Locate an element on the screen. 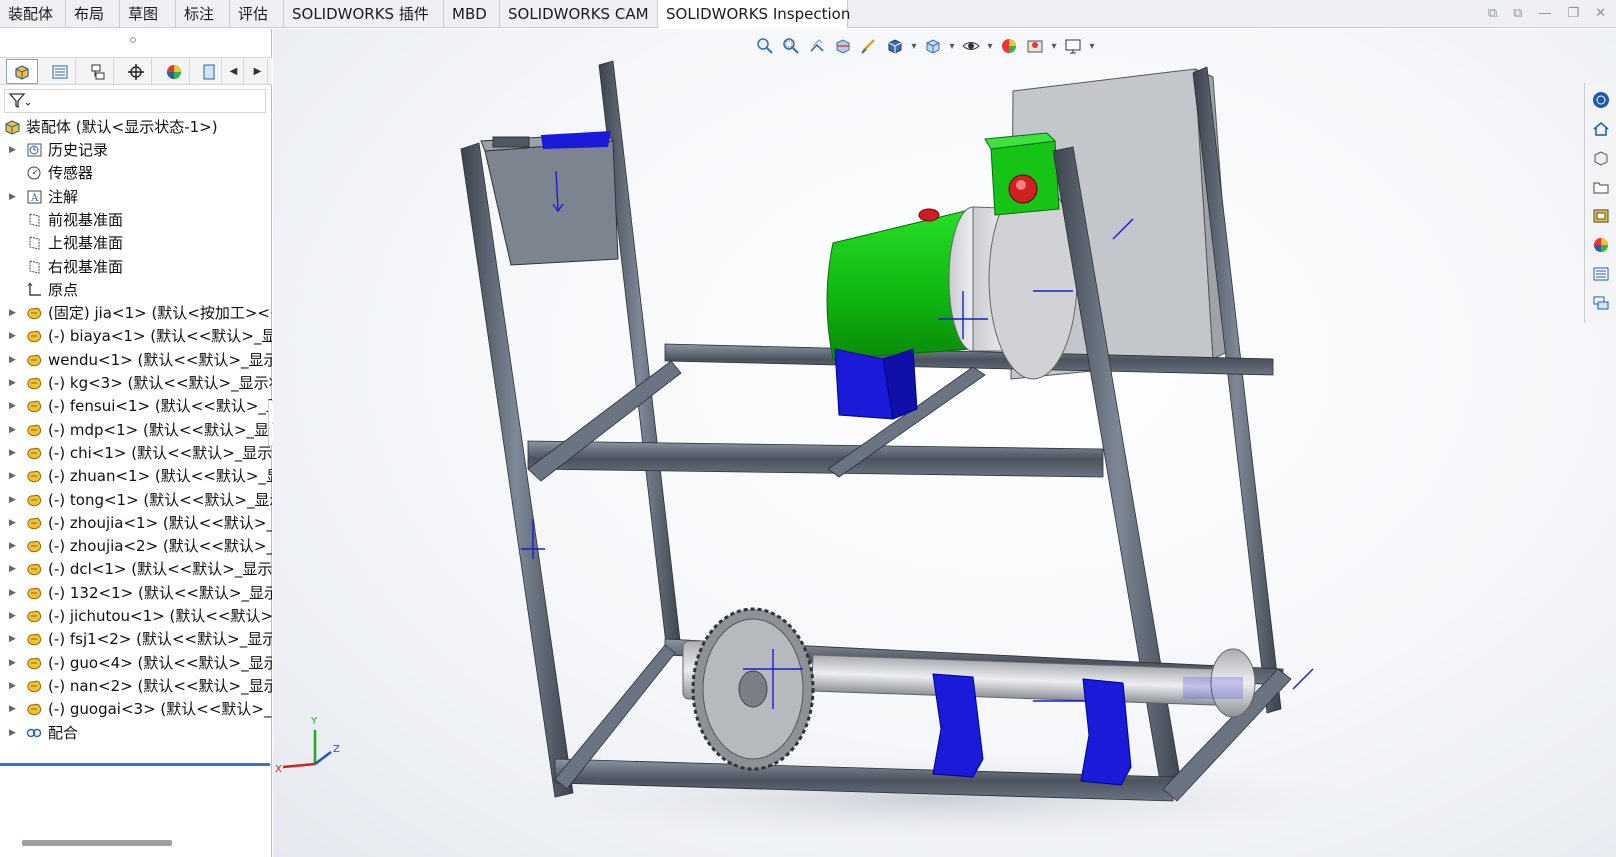 Image resolution: width=1616 pixels, height=857 pixels. tree-root-assembly: 装配体 (默认<显示状态-1>) is located at coordinates (136, 127).